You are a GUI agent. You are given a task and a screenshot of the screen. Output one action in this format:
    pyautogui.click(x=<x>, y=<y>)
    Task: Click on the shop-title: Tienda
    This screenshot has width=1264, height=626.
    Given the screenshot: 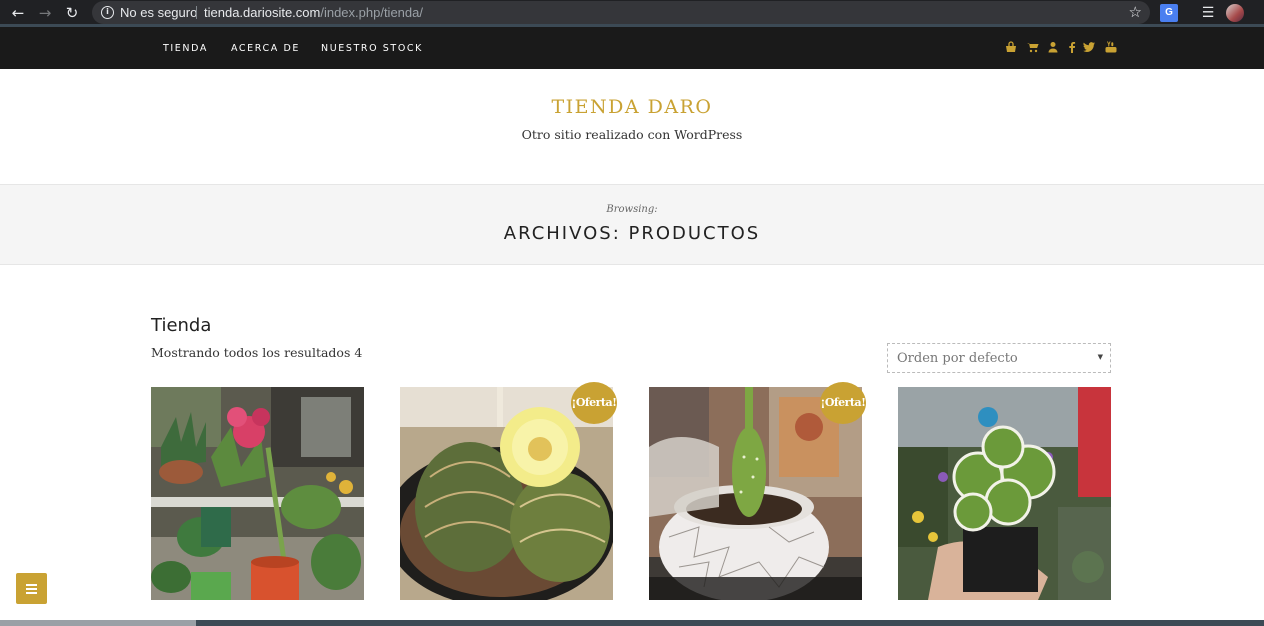 What is the action you would take?
    pyautogui.click(x=181, y=325)
    